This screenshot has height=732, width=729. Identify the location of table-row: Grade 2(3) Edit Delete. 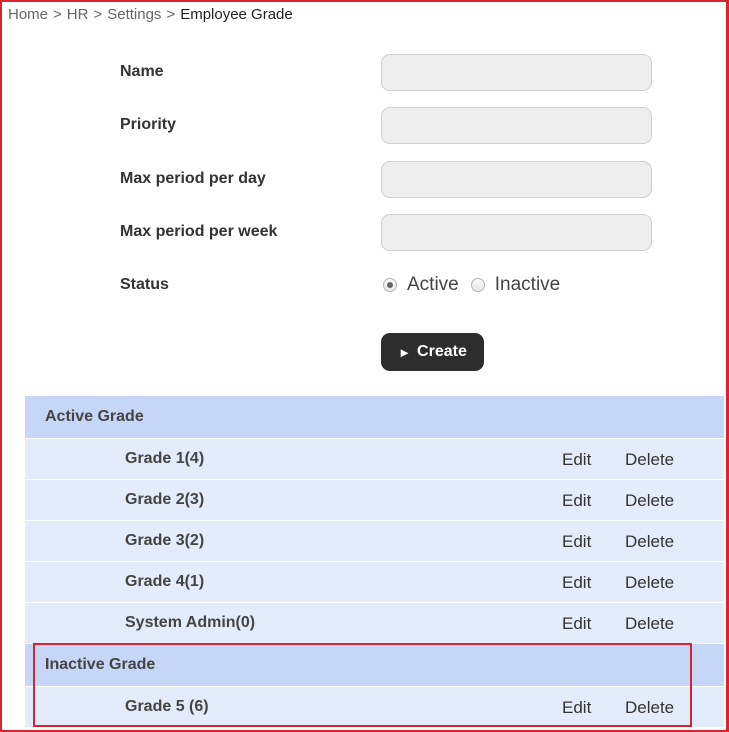
(374, 499).